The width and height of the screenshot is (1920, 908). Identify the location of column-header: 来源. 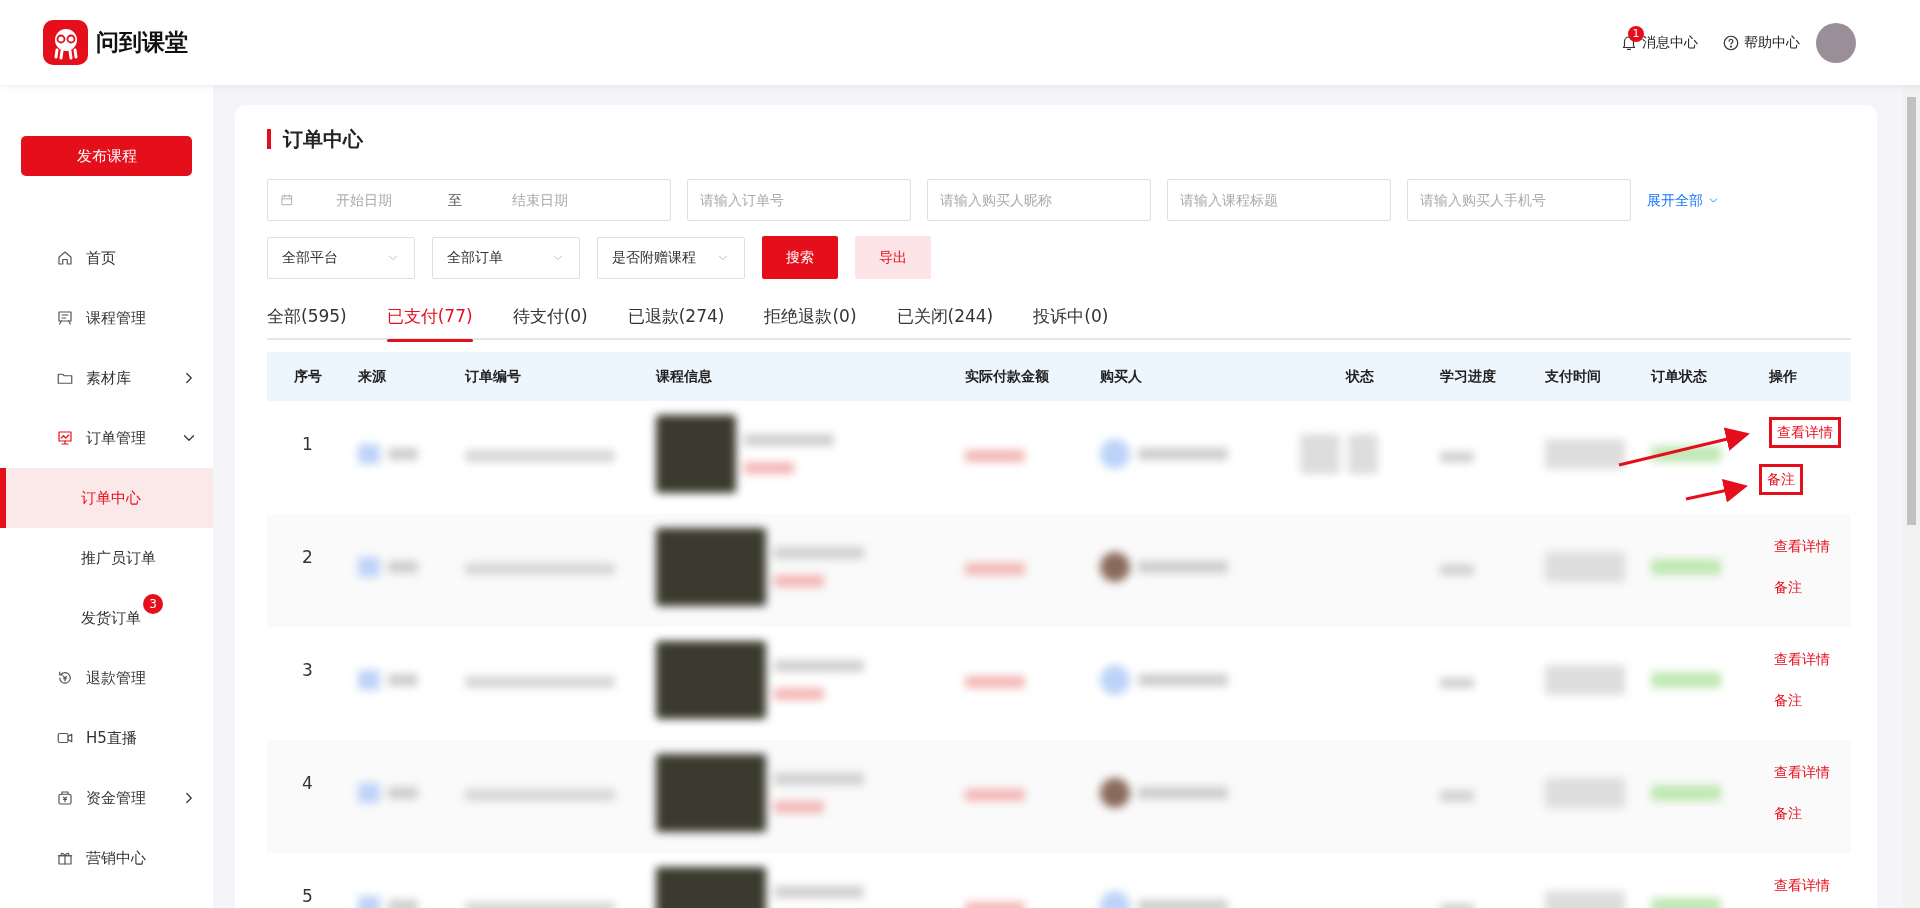
(401, 376).